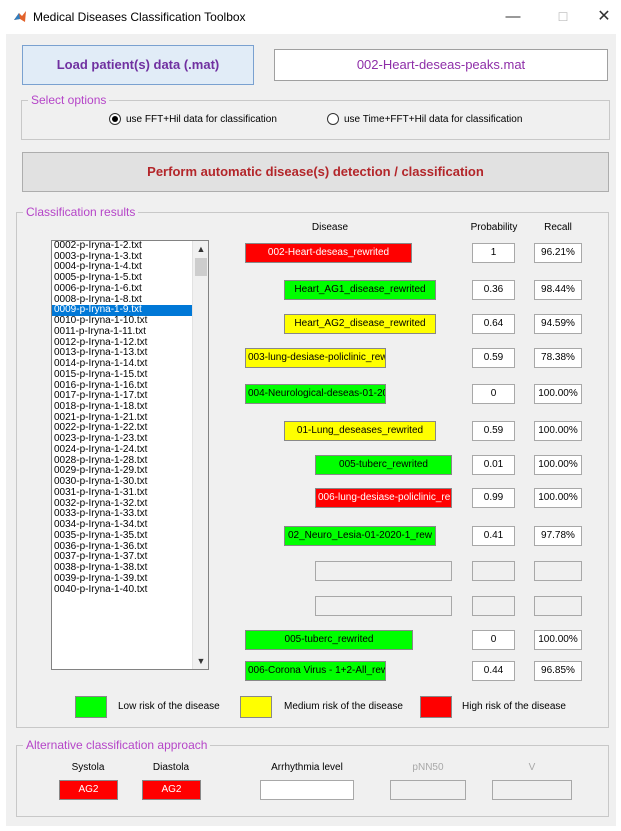  I want to click on list-item: 0031-p-Iryna-1-31.txt, so click(130, 493).